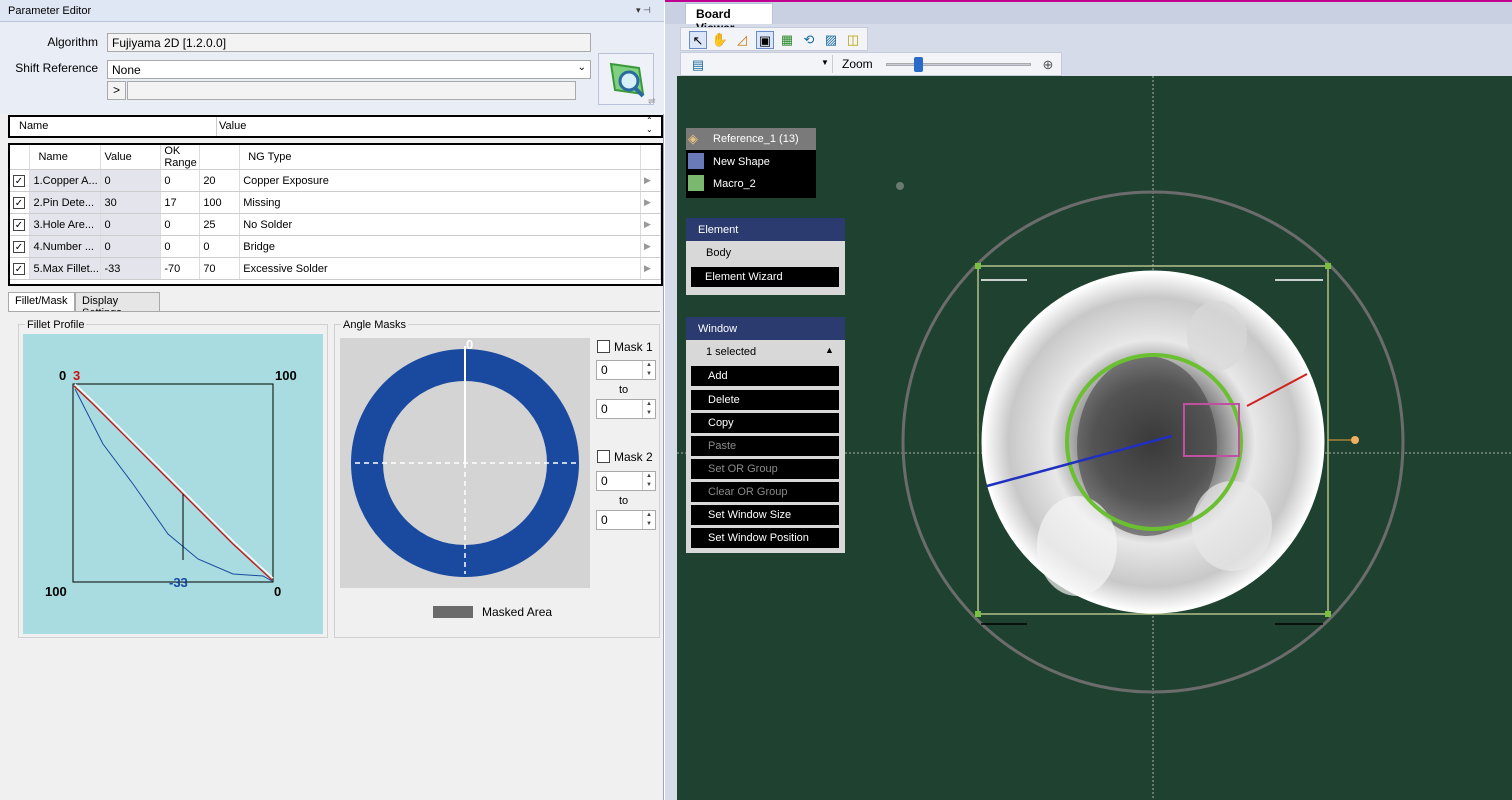  Describe the element at coordinates (765, 515) in the screenshot. I see `set-window-size-button: Set Window Size` at that location.